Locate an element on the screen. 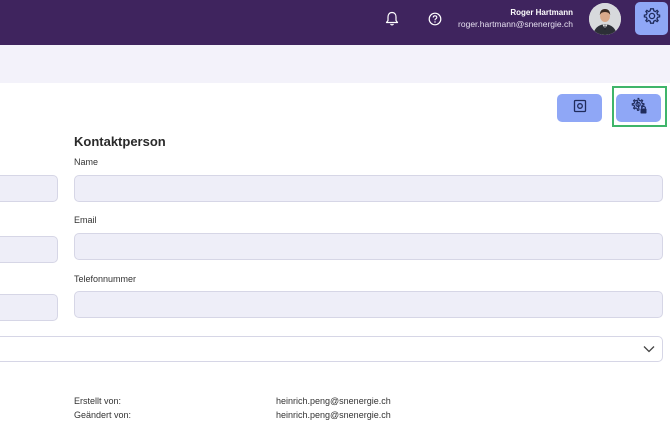 The image size is (670, 435). created-by-label: Erstellt von: is located at coordinates (98, 401).